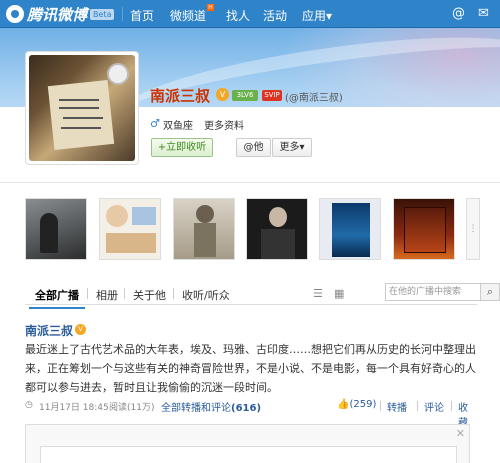 The image size is (500, 463). What do you see at coordinates (155, 123) in the screenshot?
I see `male-icon: ♂` at bounding box center [155, 123].